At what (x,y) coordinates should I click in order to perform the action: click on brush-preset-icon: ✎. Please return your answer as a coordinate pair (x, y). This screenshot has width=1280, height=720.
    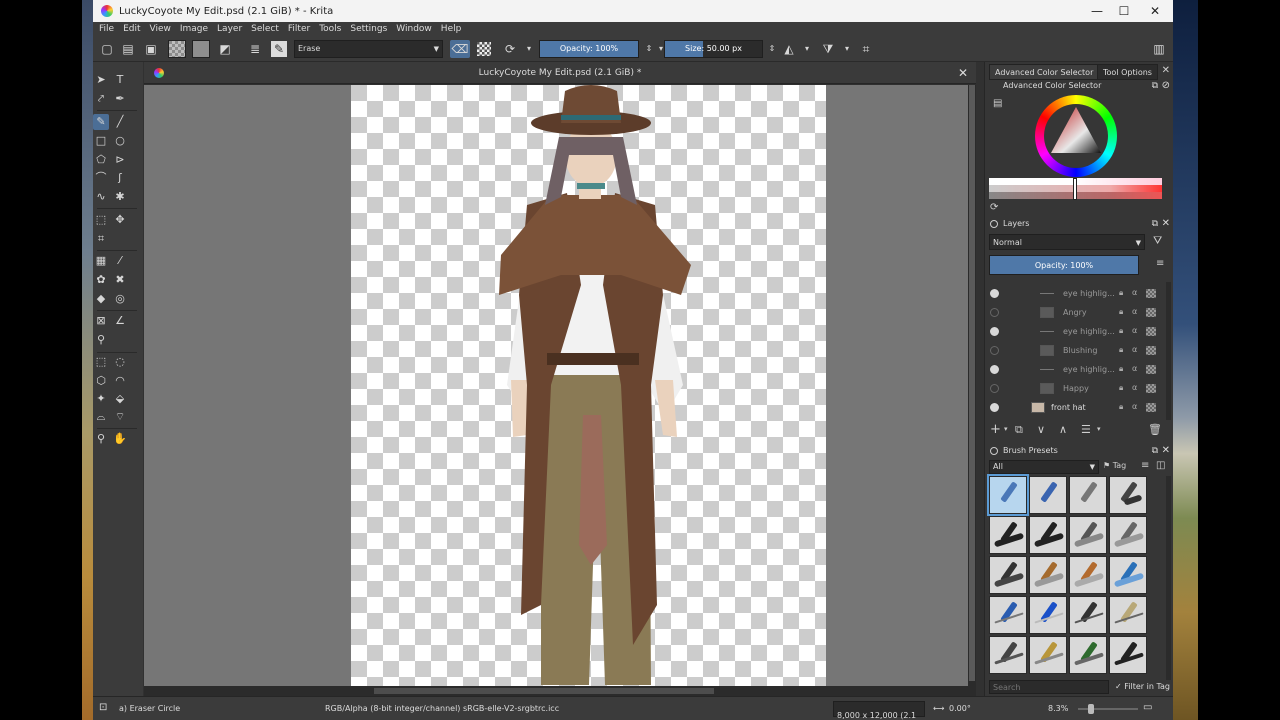
    Looking at the image, I should click on (279, 49).